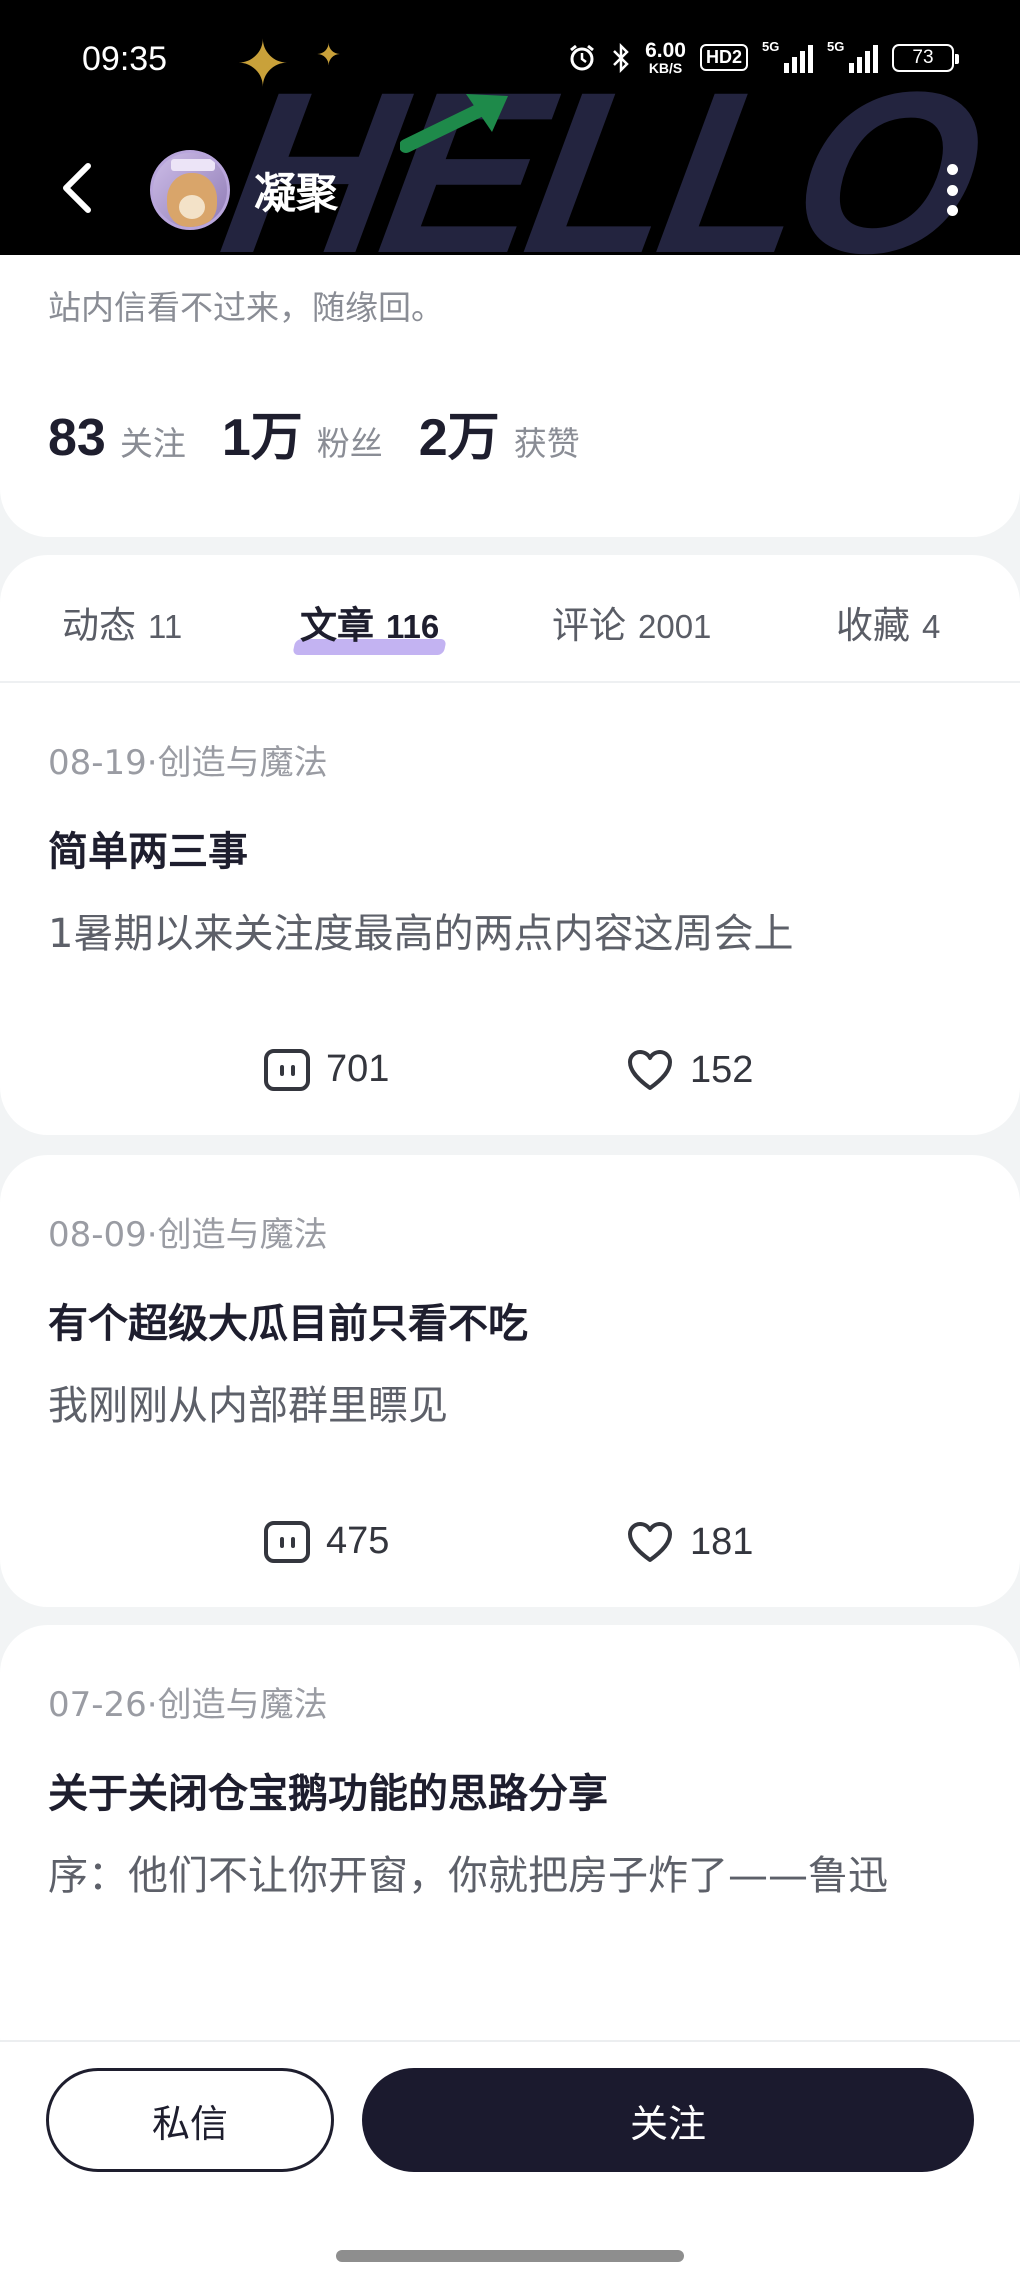  What do you see at coordinates (77, 188) in the screenshot?
I see `chevron-left-icon` at bounding box center [77, 188].